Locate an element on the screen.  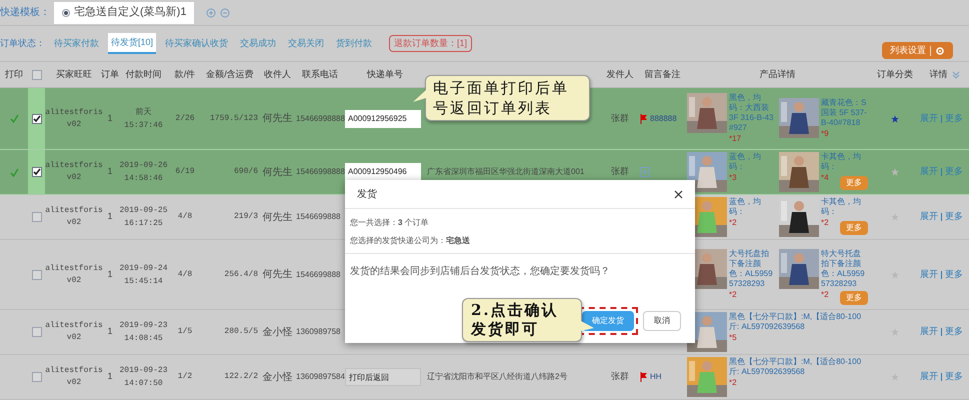
product-description: 特大号托盘拍下备注颜色：AL595957328293 is located at coordinates (844, 268).